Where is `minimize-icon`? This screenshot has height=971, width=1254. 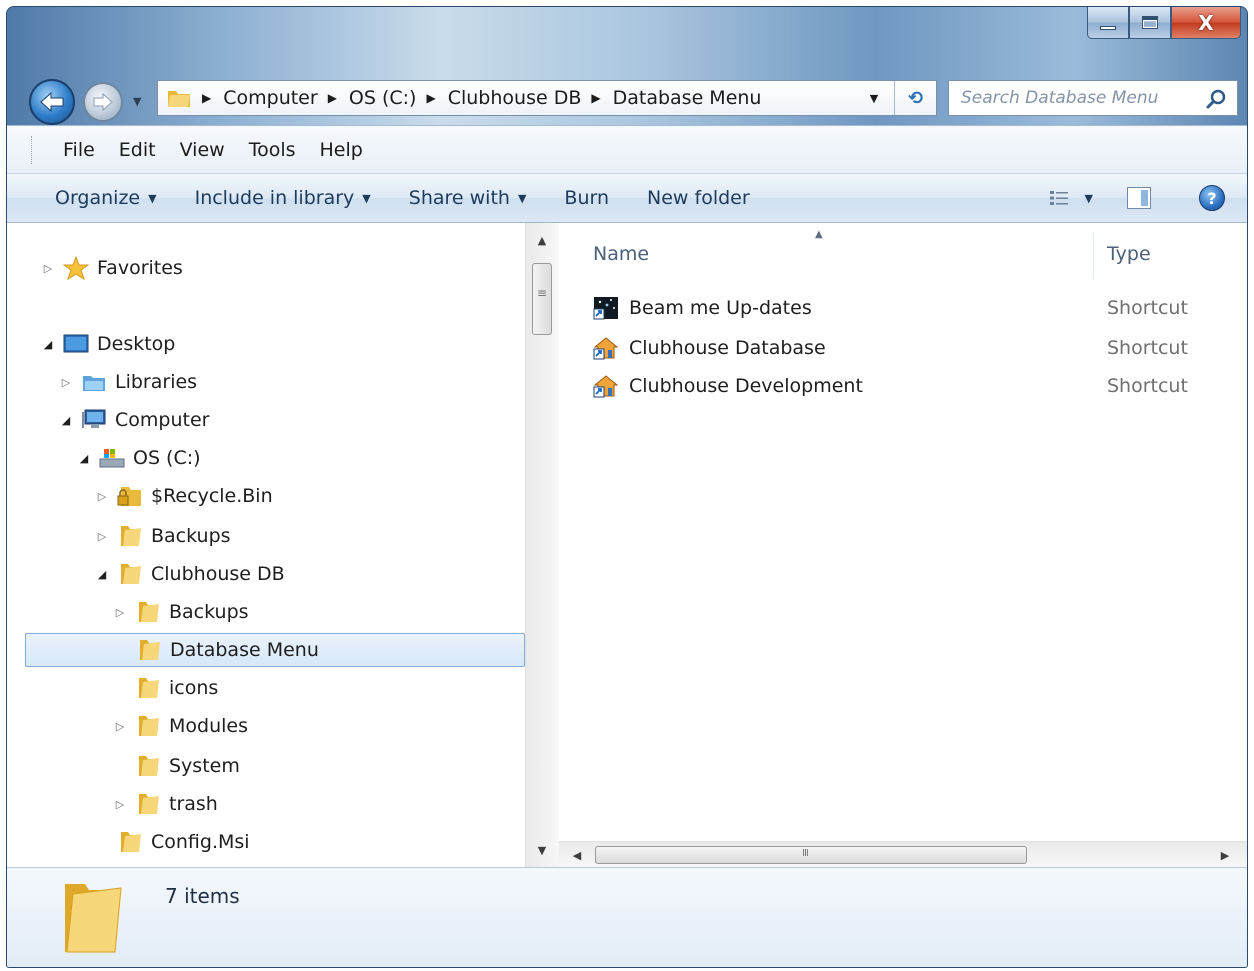 minimize-icon is located at coordinates (1108, 27).